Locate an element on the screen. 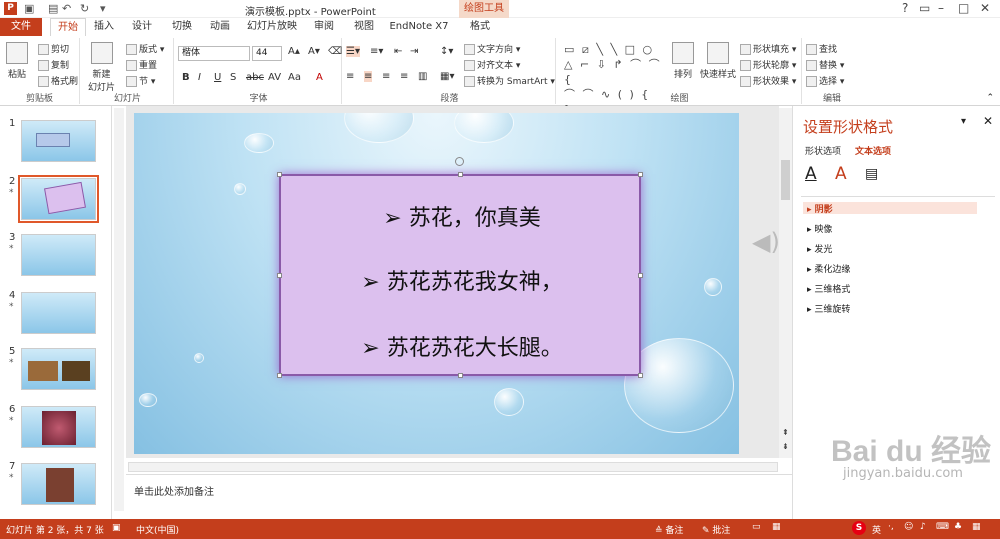 Image resolution: width=1000 pixels, height=539 pixels. align-center-icon: ≡ is located at coordinates (368, 76).